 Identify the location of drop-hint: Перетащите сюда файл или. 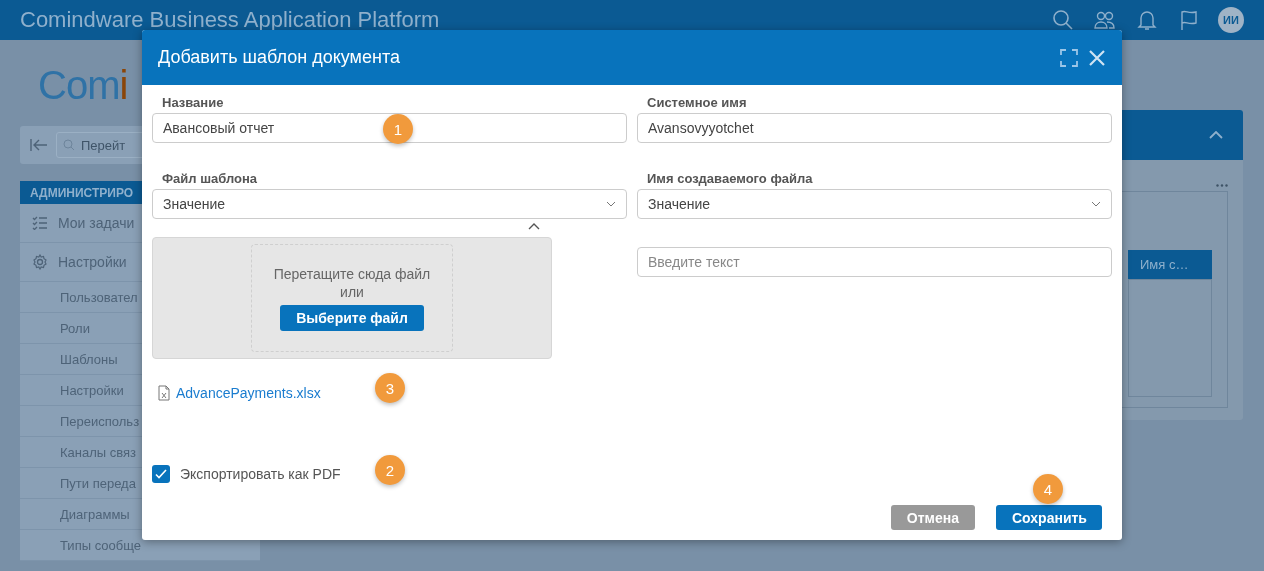
(352, 283).